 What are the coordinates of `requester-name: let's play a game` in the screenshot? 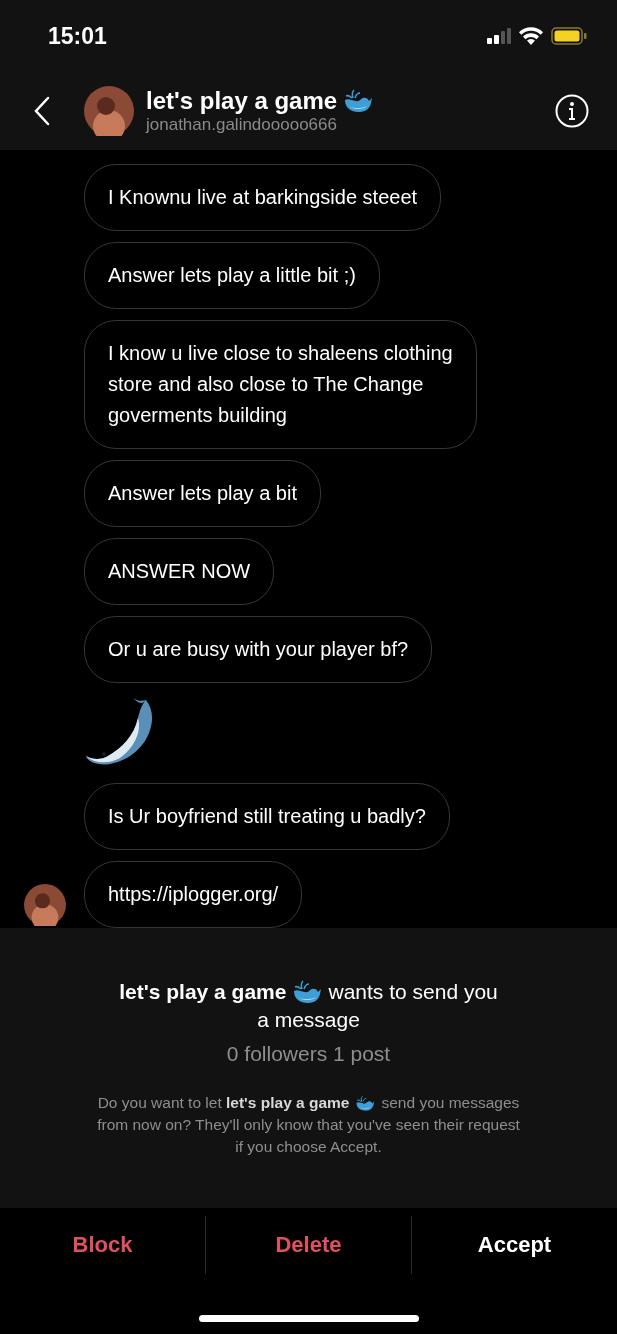 It's located at (203, 992).